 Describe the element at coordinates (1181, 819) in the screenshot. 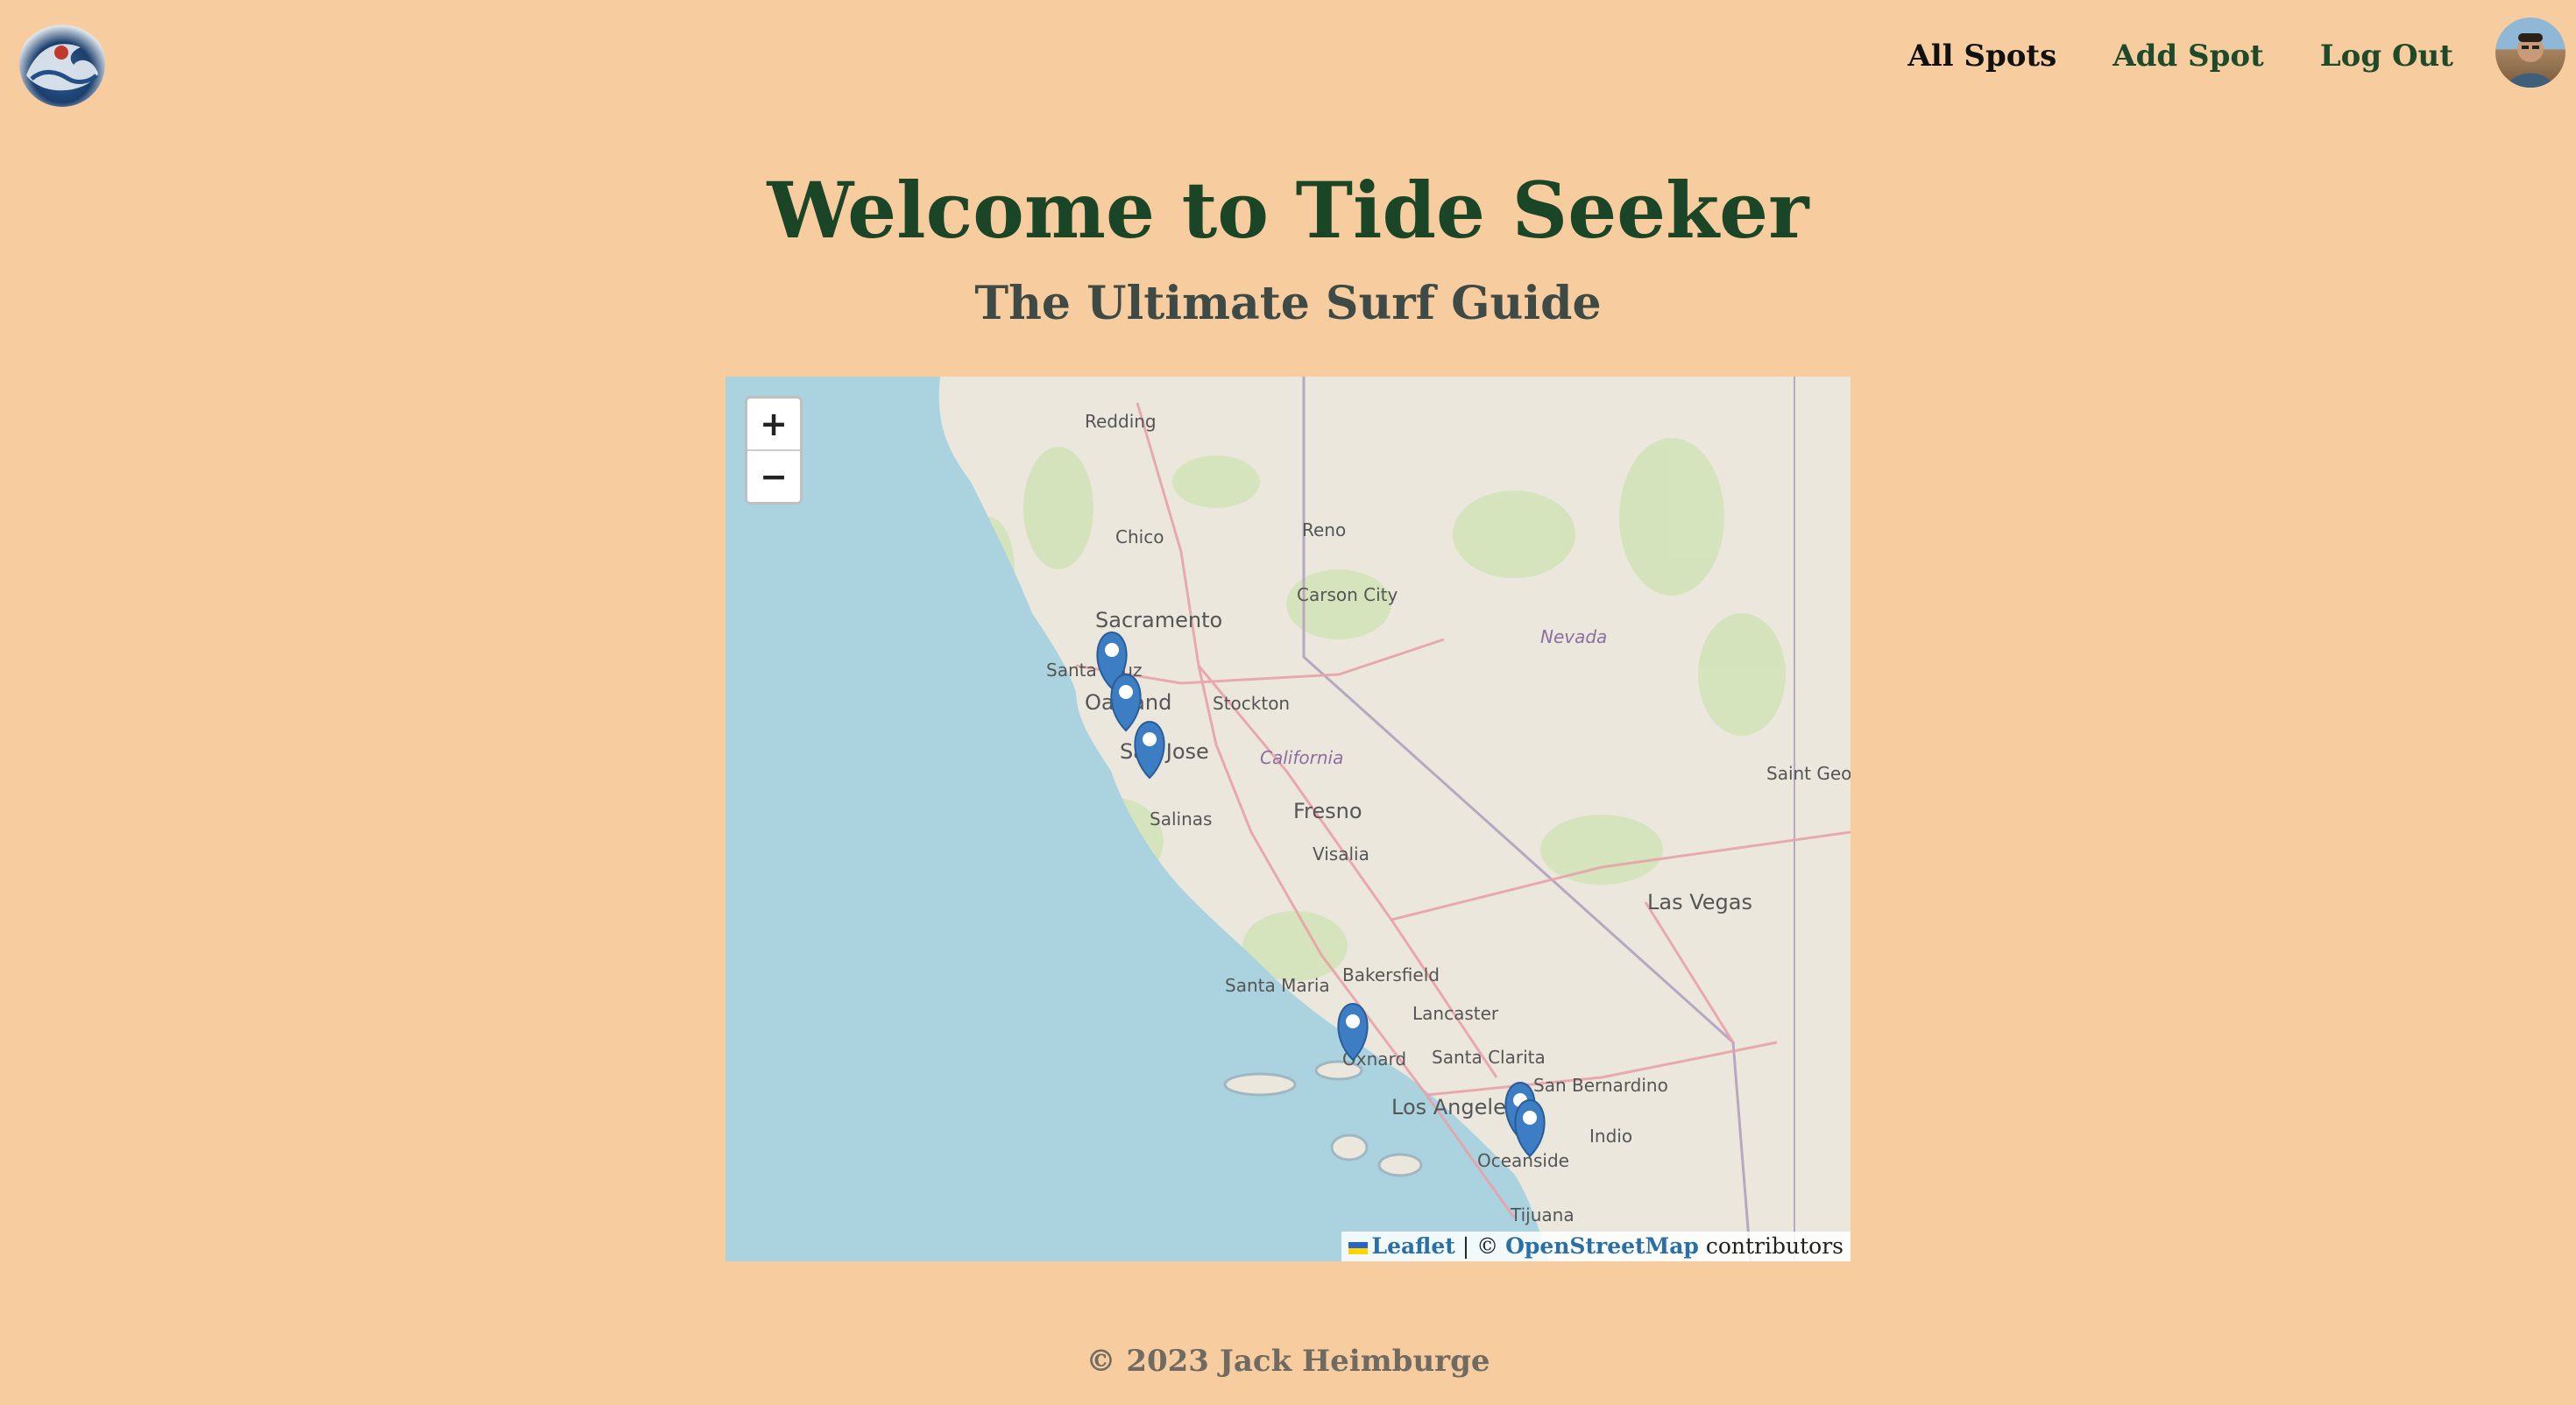

I see `city-label: Salinas` at that location.